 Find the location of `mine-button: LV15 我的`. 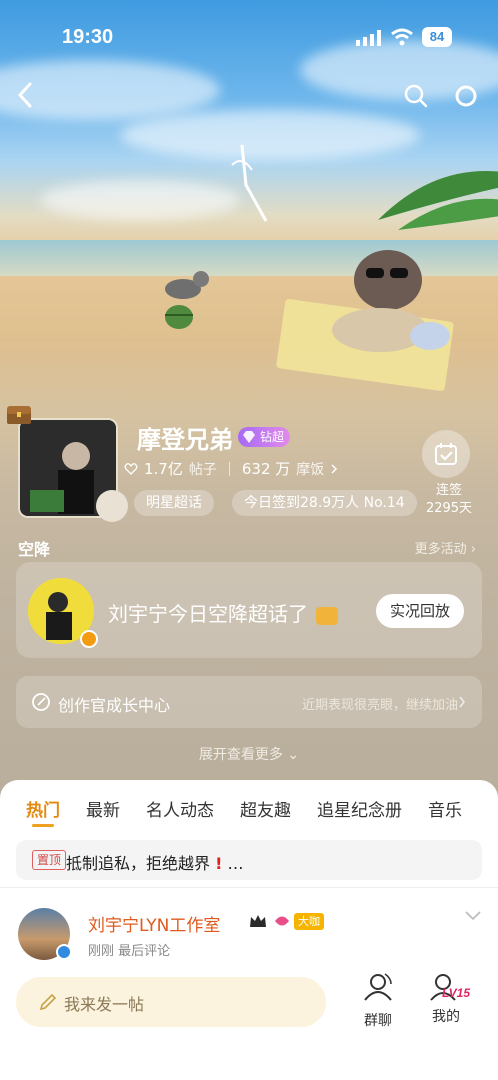

mine-button: LV15 我的 is located at coordinates (446, 999).